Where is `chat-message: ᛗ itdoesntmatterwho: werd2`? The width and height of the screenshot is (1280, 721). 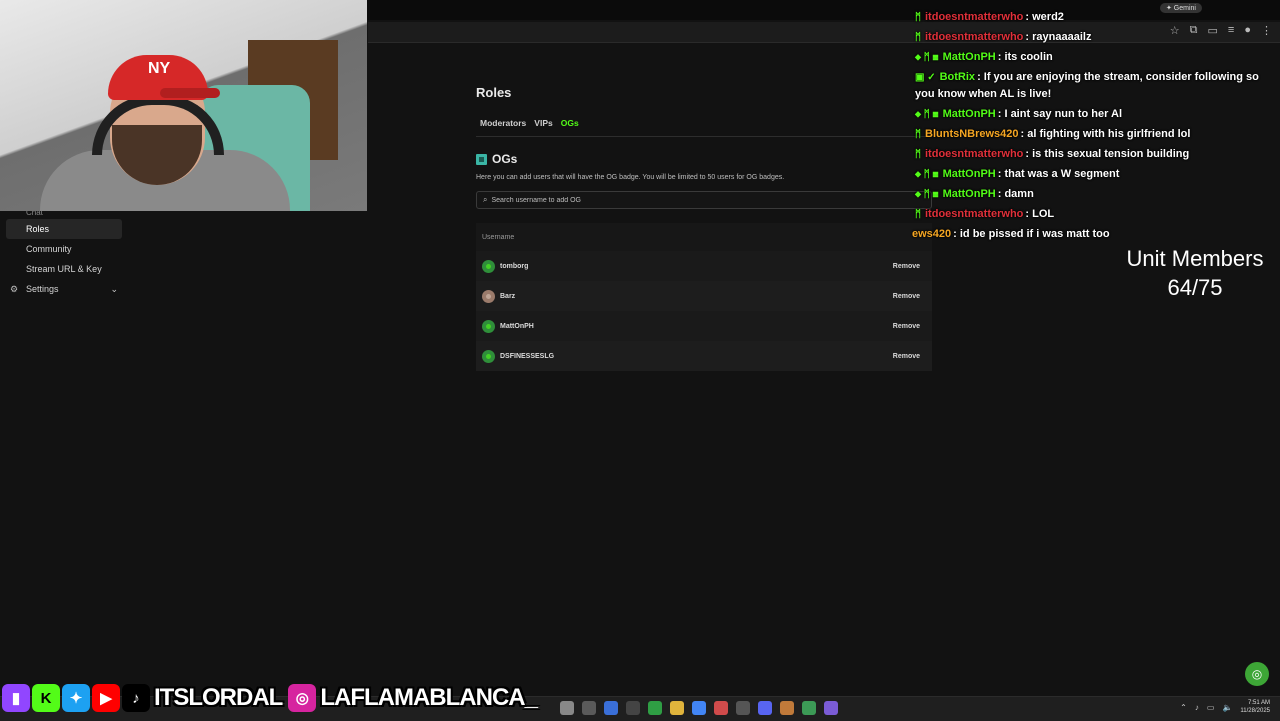
chat-message: ᛗ itdoesntmatterwho: werd2 is located at coordinates (989, 17).